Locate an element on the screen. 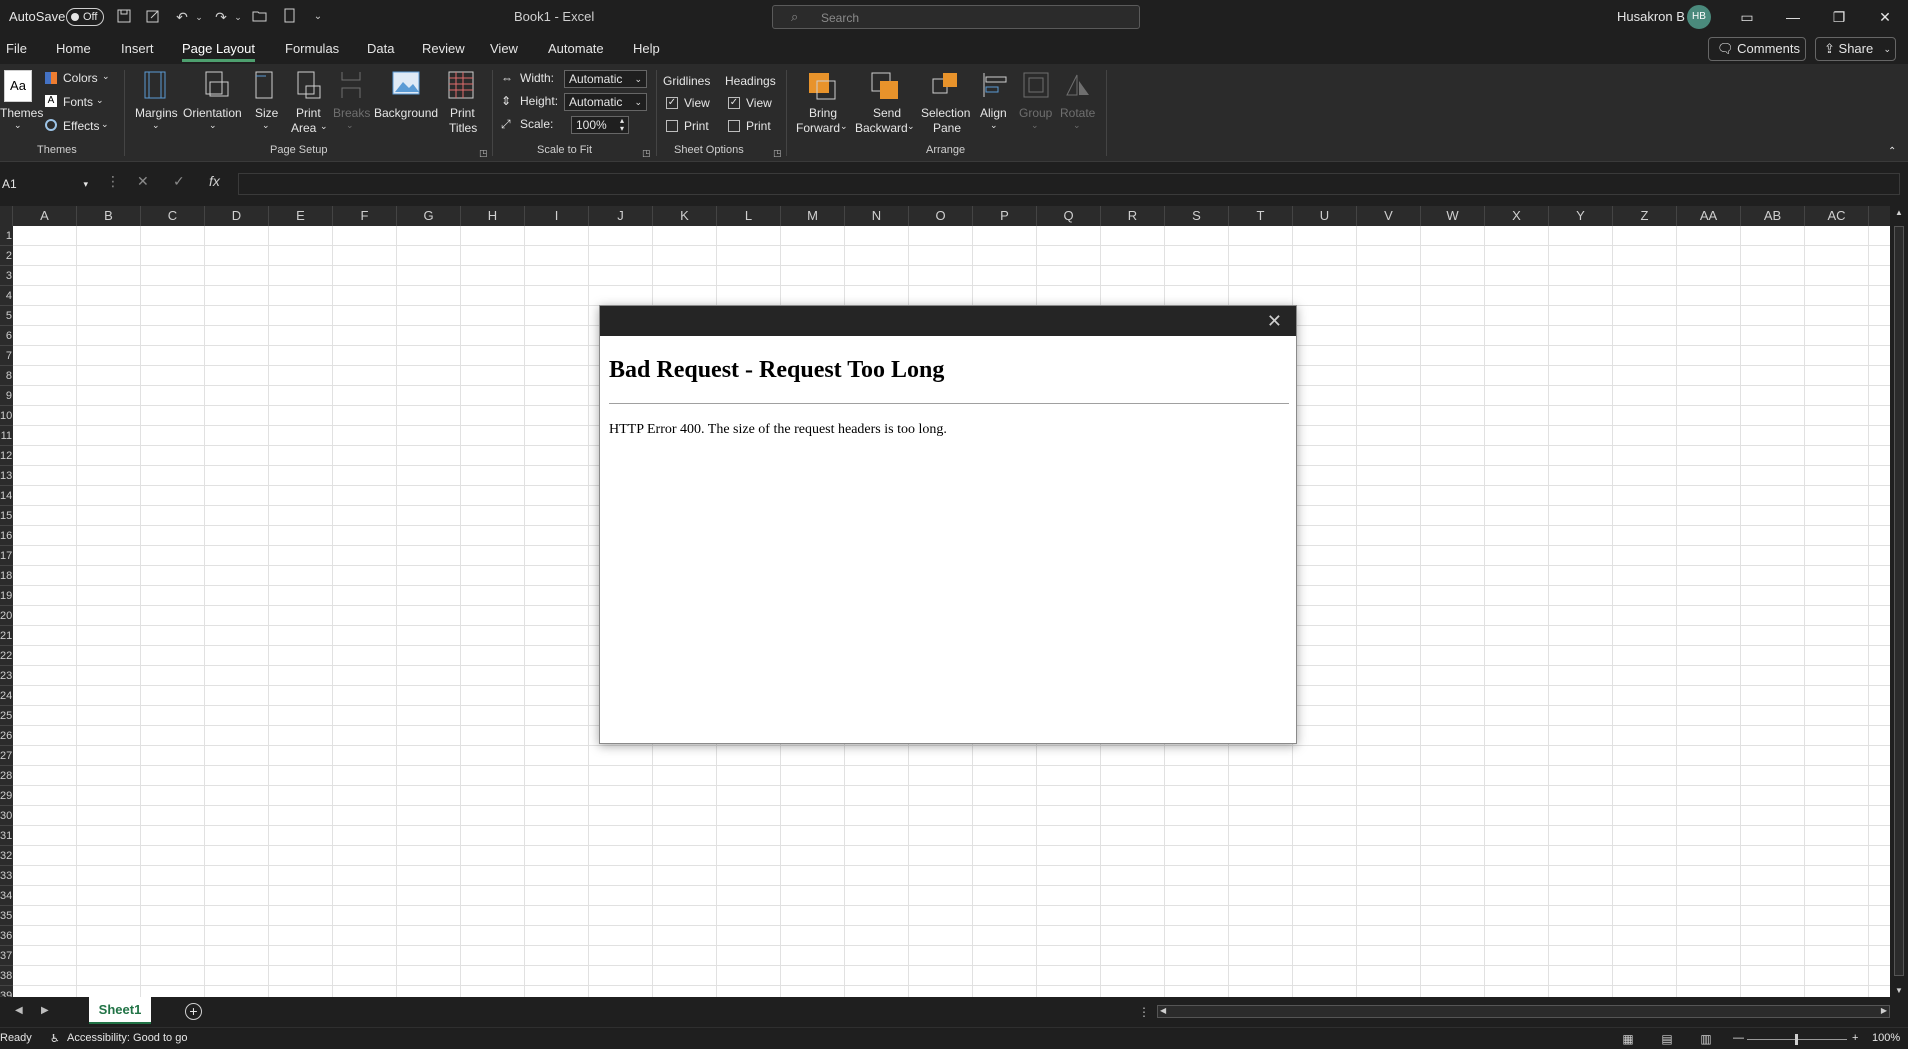 The image size is (1908, 1049). print-area-label-1: Print is located at coordinates (308, 113).